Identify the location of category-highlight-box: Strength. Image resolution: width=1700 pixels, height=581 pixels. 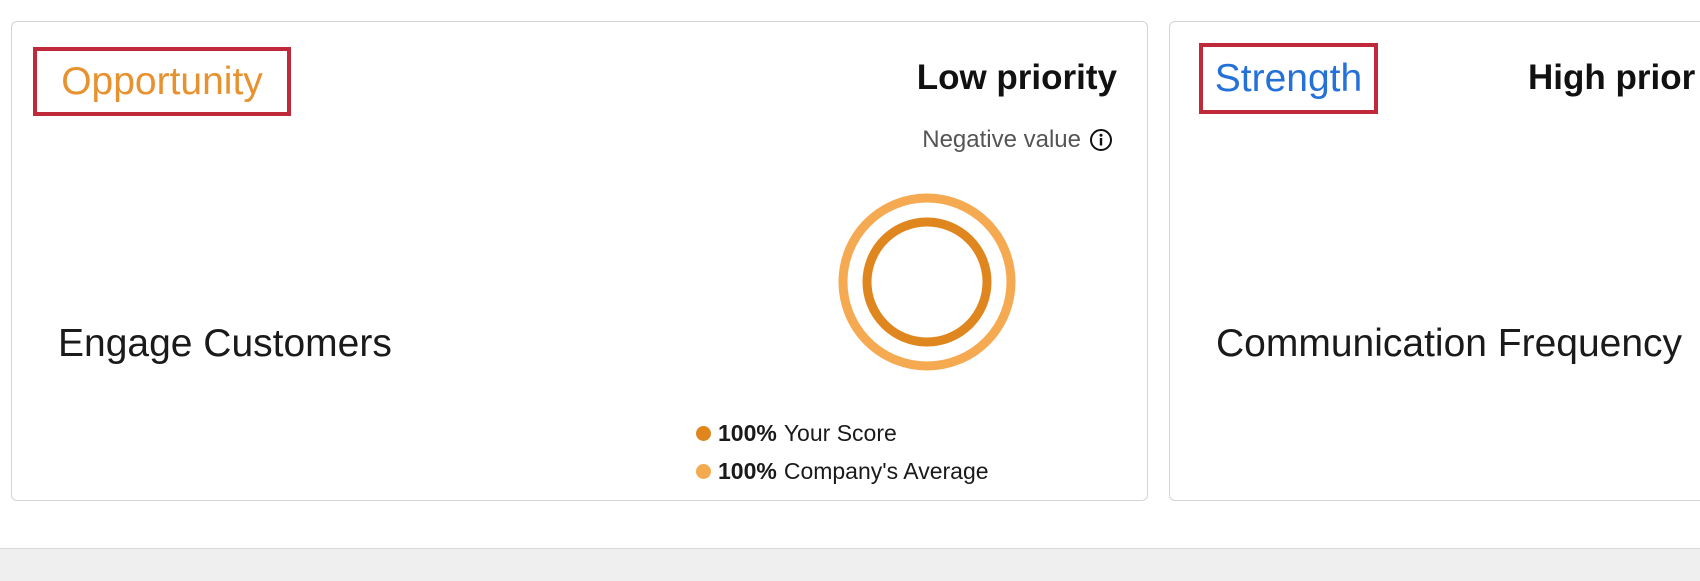
(1288, 78).